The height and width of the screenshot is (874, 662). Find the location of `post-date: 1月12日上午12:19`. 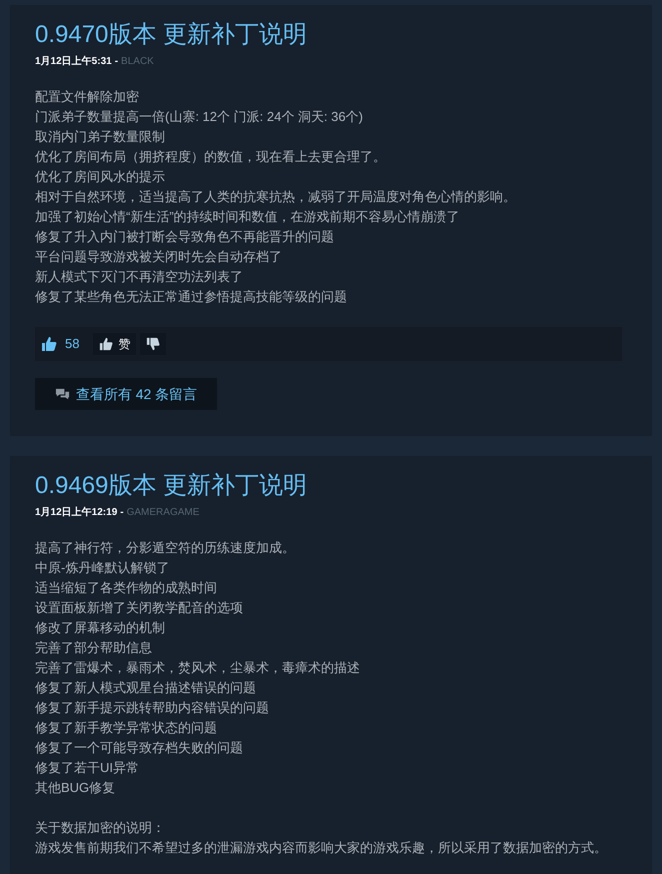

post-date: 1月12日上午12:19 is located at coordinates (76, 513).